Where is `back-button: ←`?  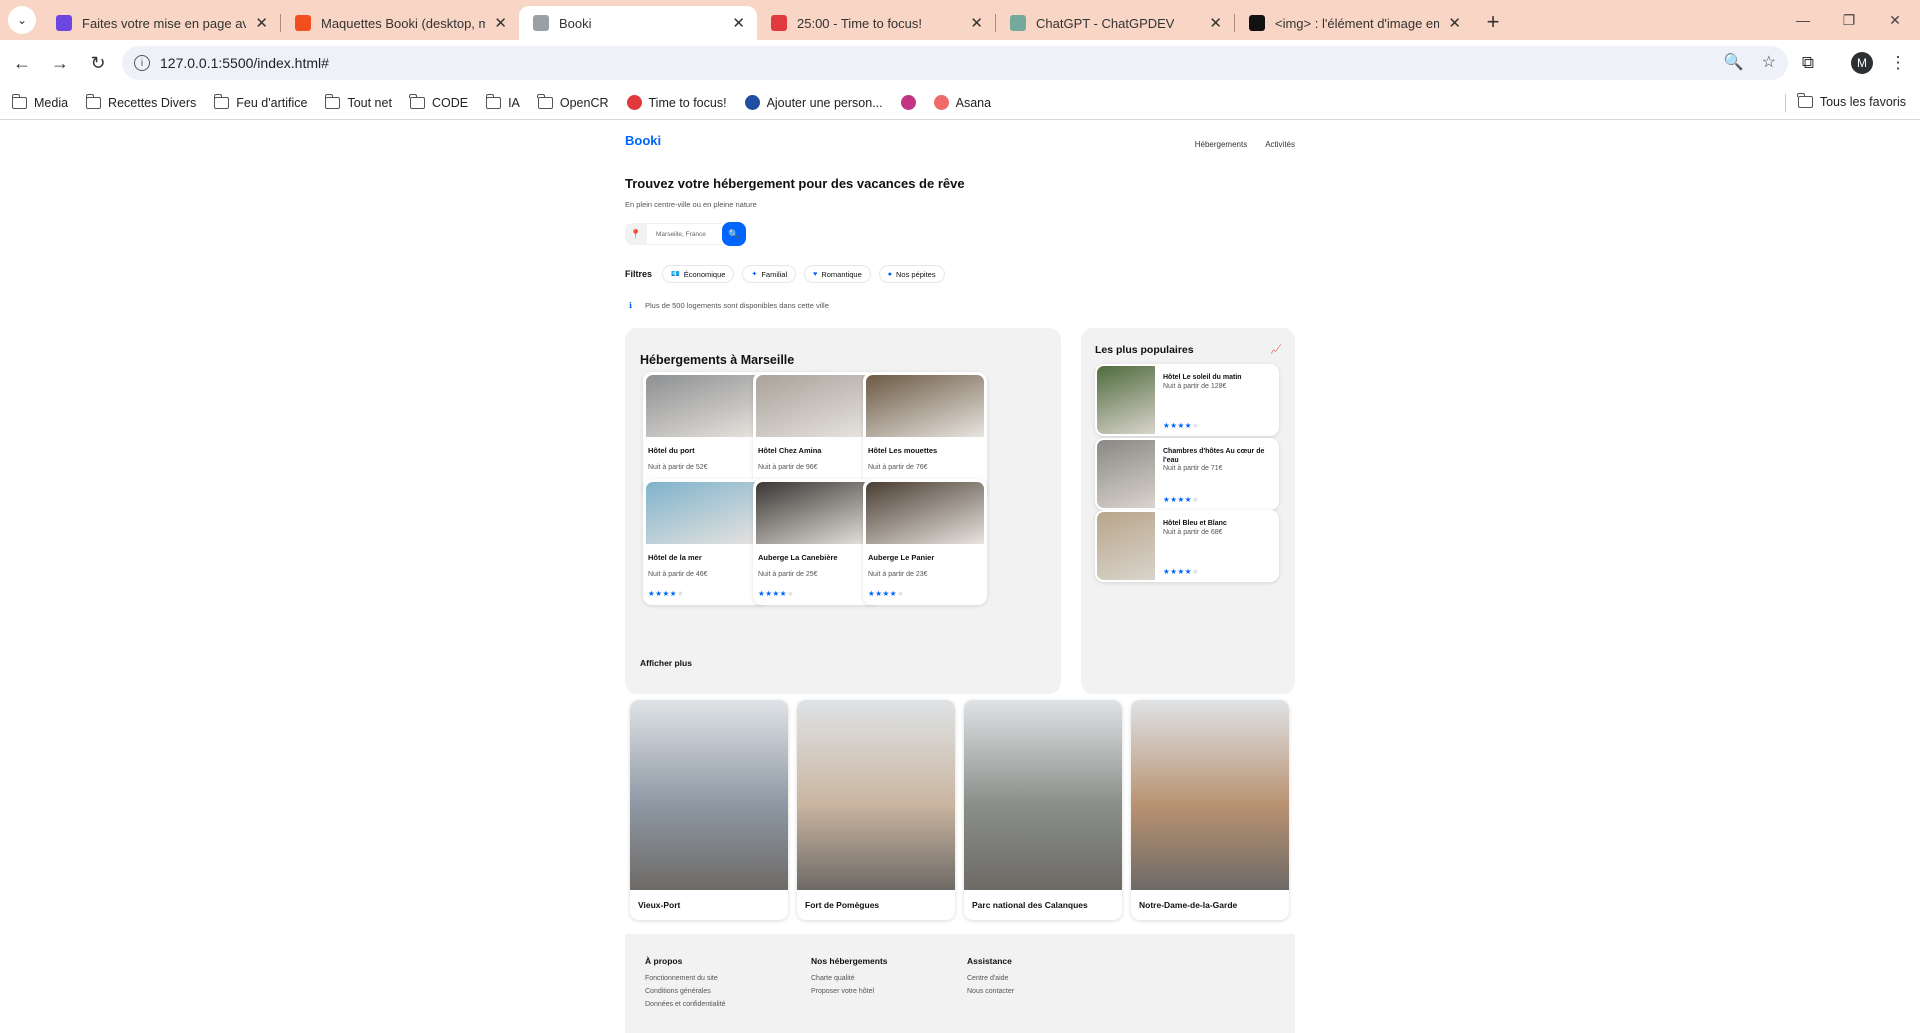
back-button: ← is located at coordinates (22, 63).